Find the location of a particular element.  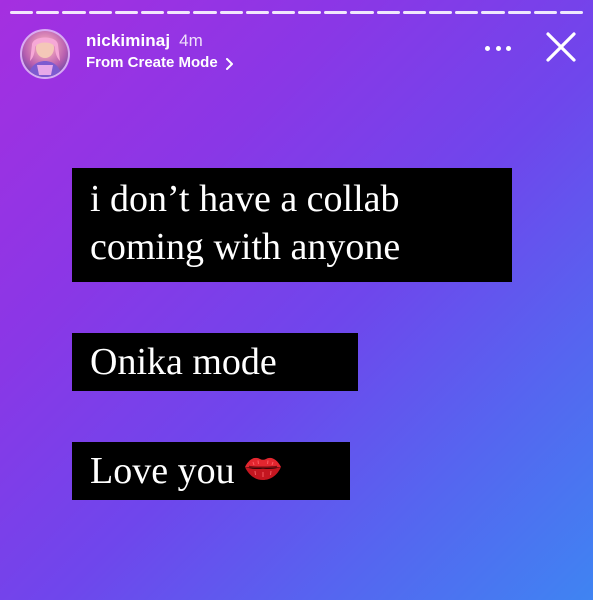

avatar is located at coordinates (45, 54).